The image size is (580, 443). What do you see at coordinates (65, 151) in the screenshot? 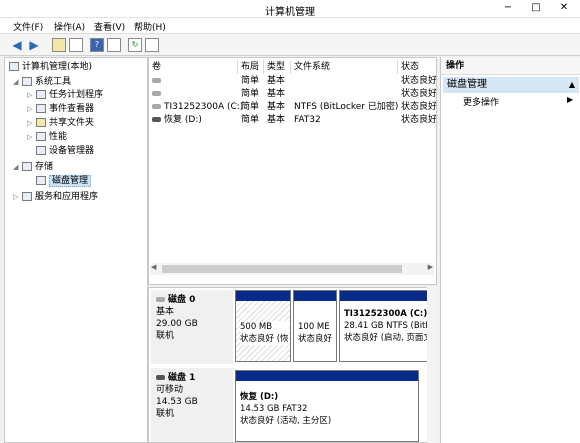
I see `tree-item-device-manager: 设备管理器` at bounding box center [65, 151].